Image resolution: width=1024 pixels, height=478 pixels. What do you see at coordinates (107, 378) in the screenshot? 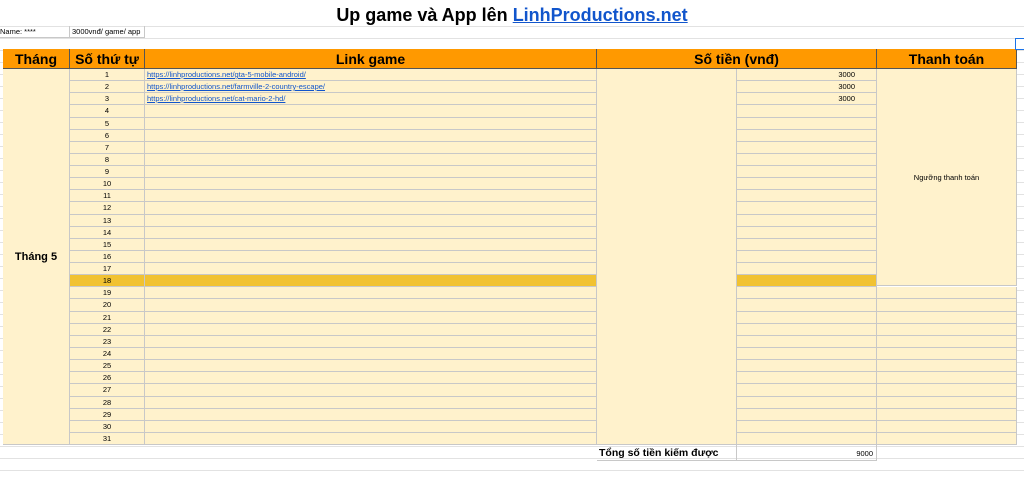
I see `row-index: 26` at bounding box center [107, 378].